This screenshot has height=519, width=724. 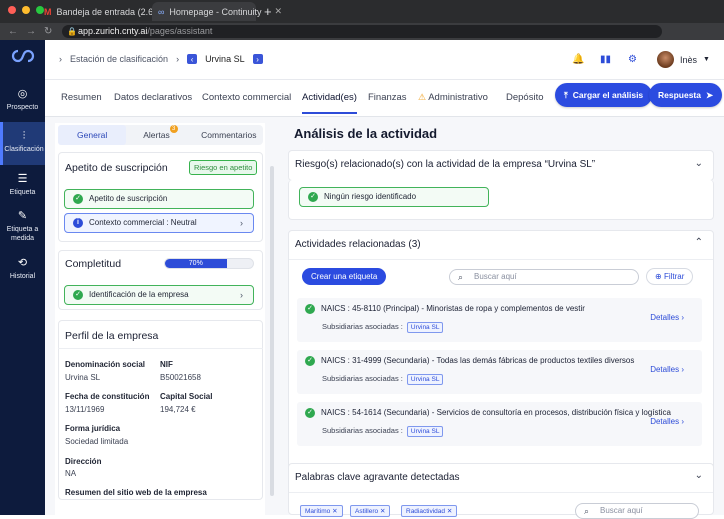 I want to click on sidebar-item-clasificacion: ⫶ Clasificación, so click(x=22, y=143).